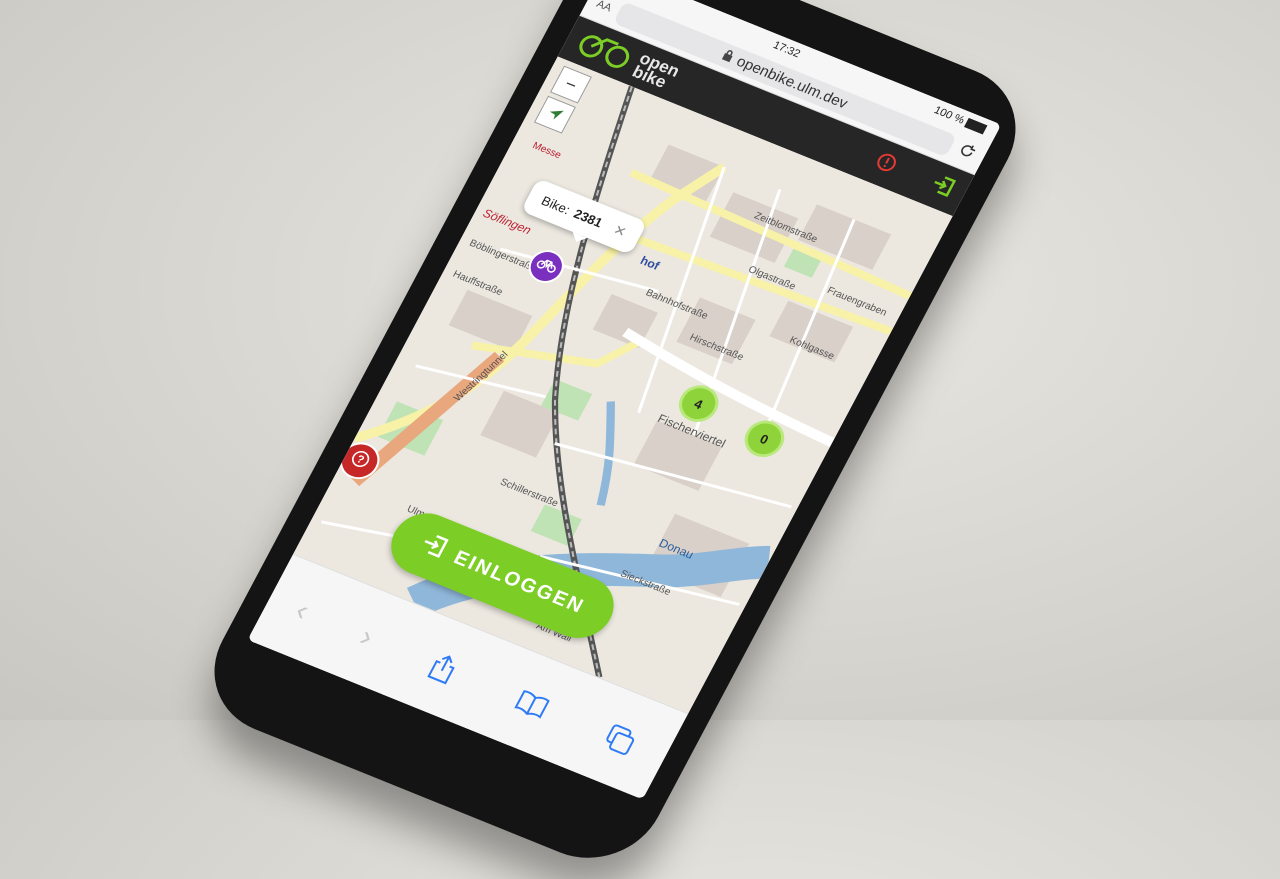 The height and width of the screenshot is (879, 1280). I want to click on text-size-button: AA, so click(603, 7).